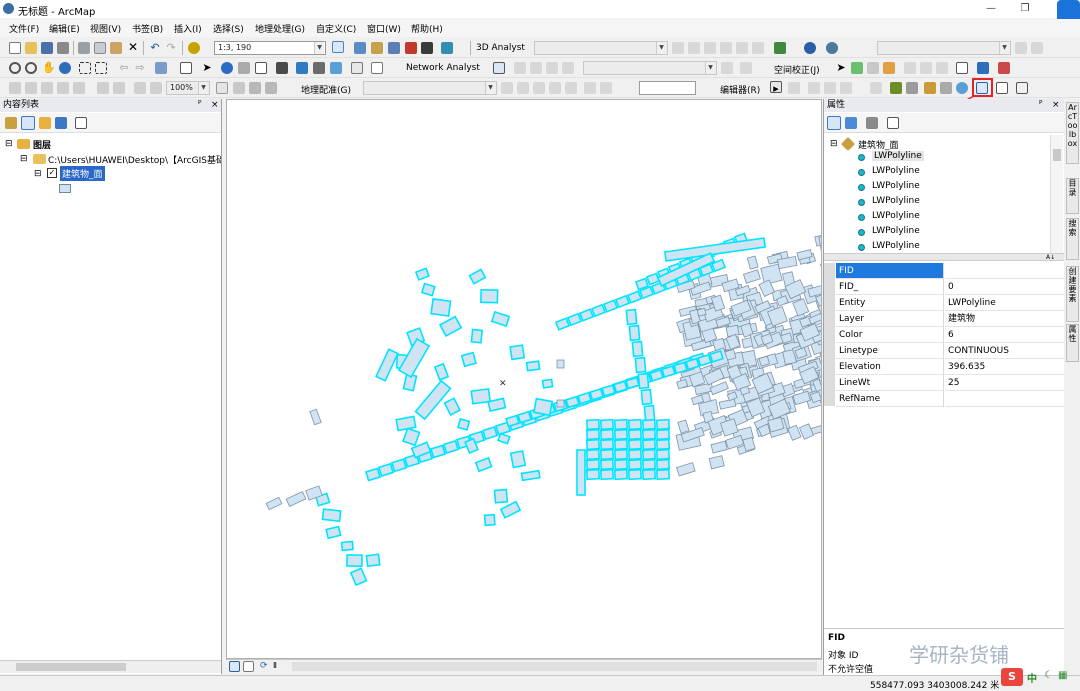 The width and height of the screenshot is (1080, 691). Describe the element at coordinates (889, 68) in the screenshot. I see `multiple-link-icon` at that location.